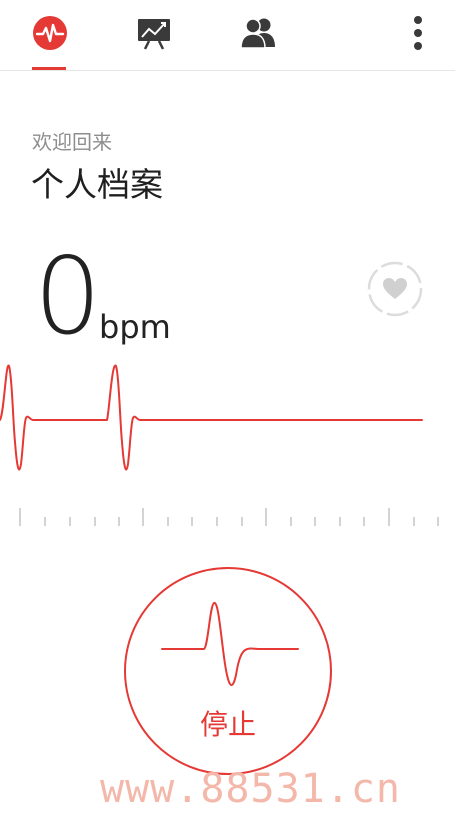  Describe the element at coordinates (250, 789) in the screenshot. I see `watermark: www.88531.cn` at that location.